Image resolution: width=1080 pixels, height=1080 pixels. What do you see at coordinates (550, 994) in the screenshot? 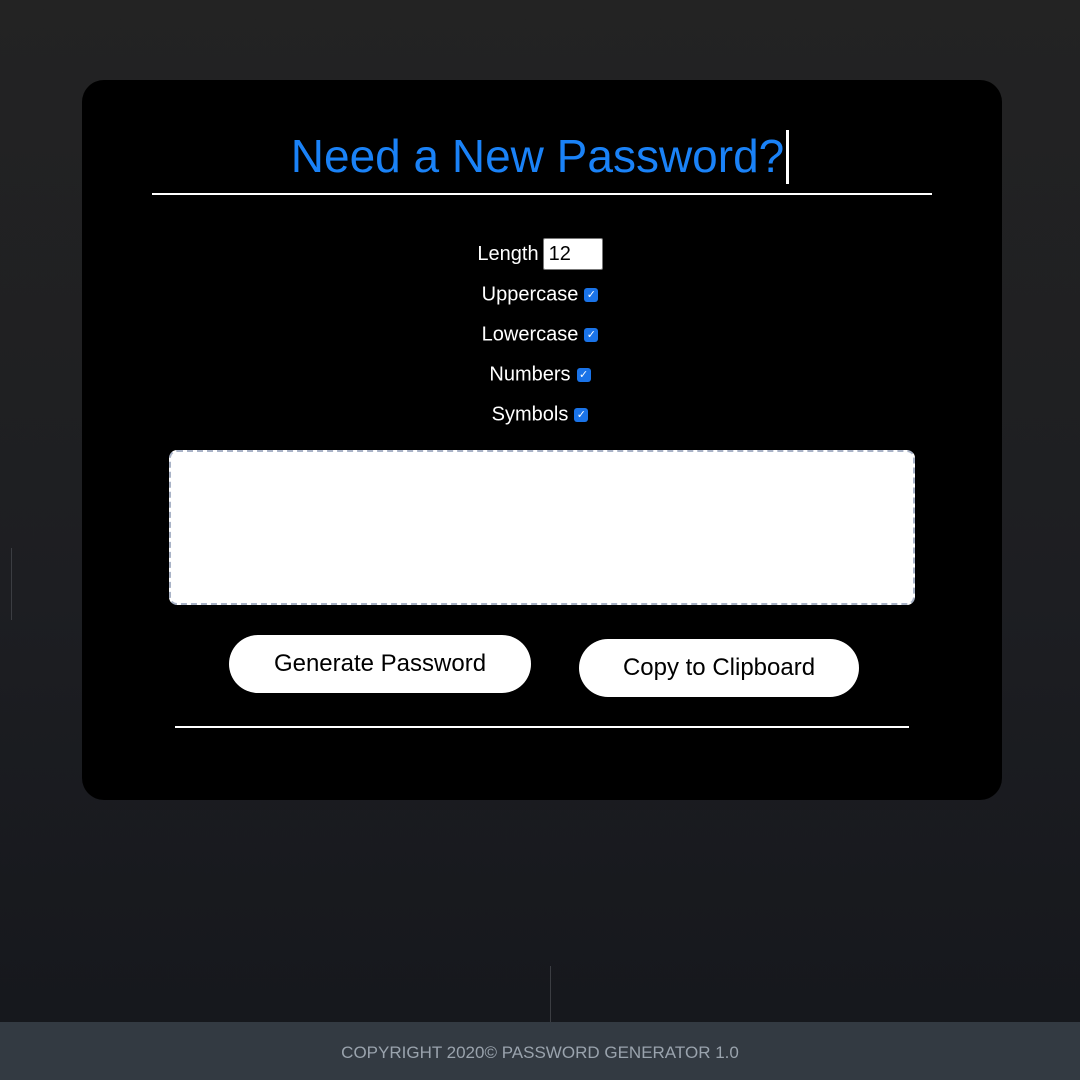
I see `divider-center` at bounding box center [550, 994].